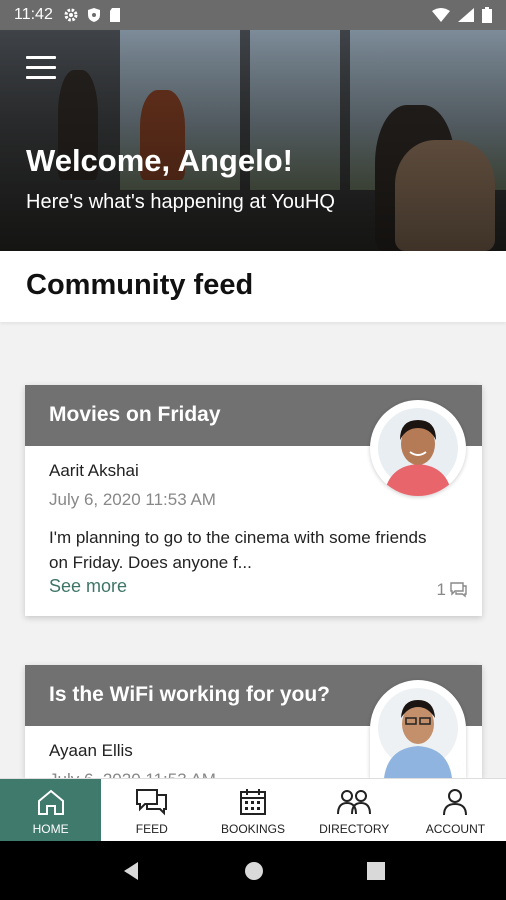  I want to click on nav-directory: DIRECTORY, so click(354, 810).